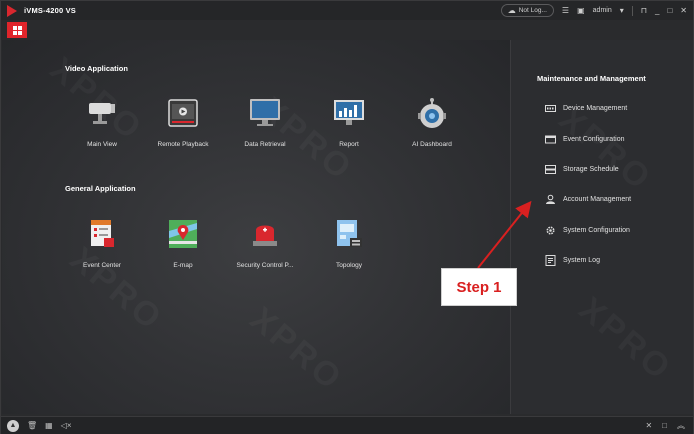 This screenshot has height=434, width=694. Describe the element at coordinates (183, 113) in the screenshot. I see `playback-icon` at that location.